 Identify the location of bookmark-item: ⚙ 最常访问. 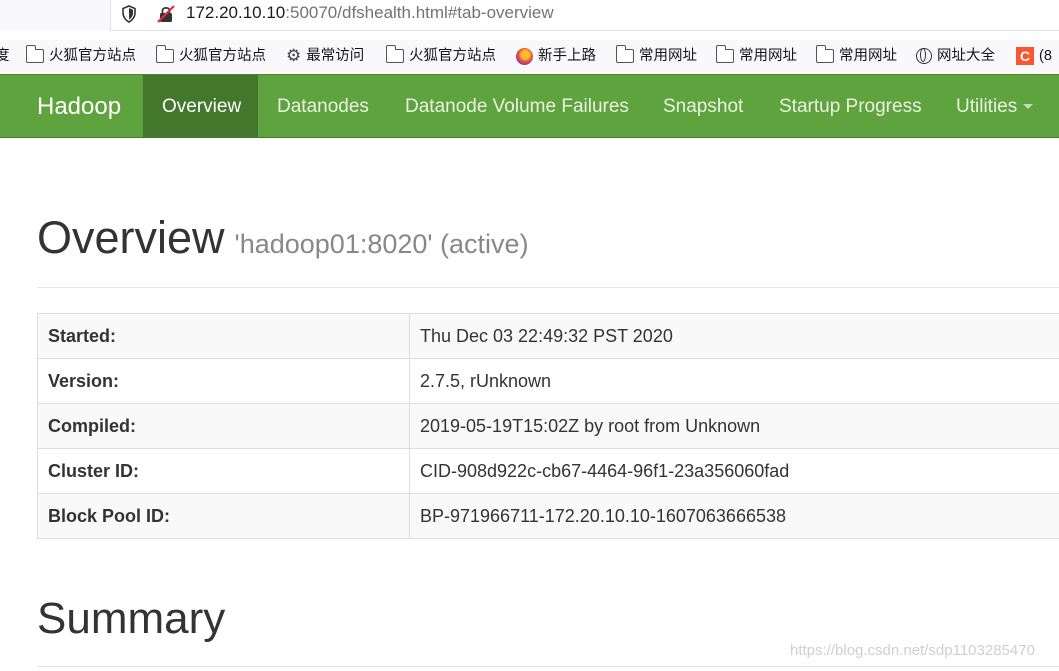
(325, 57).